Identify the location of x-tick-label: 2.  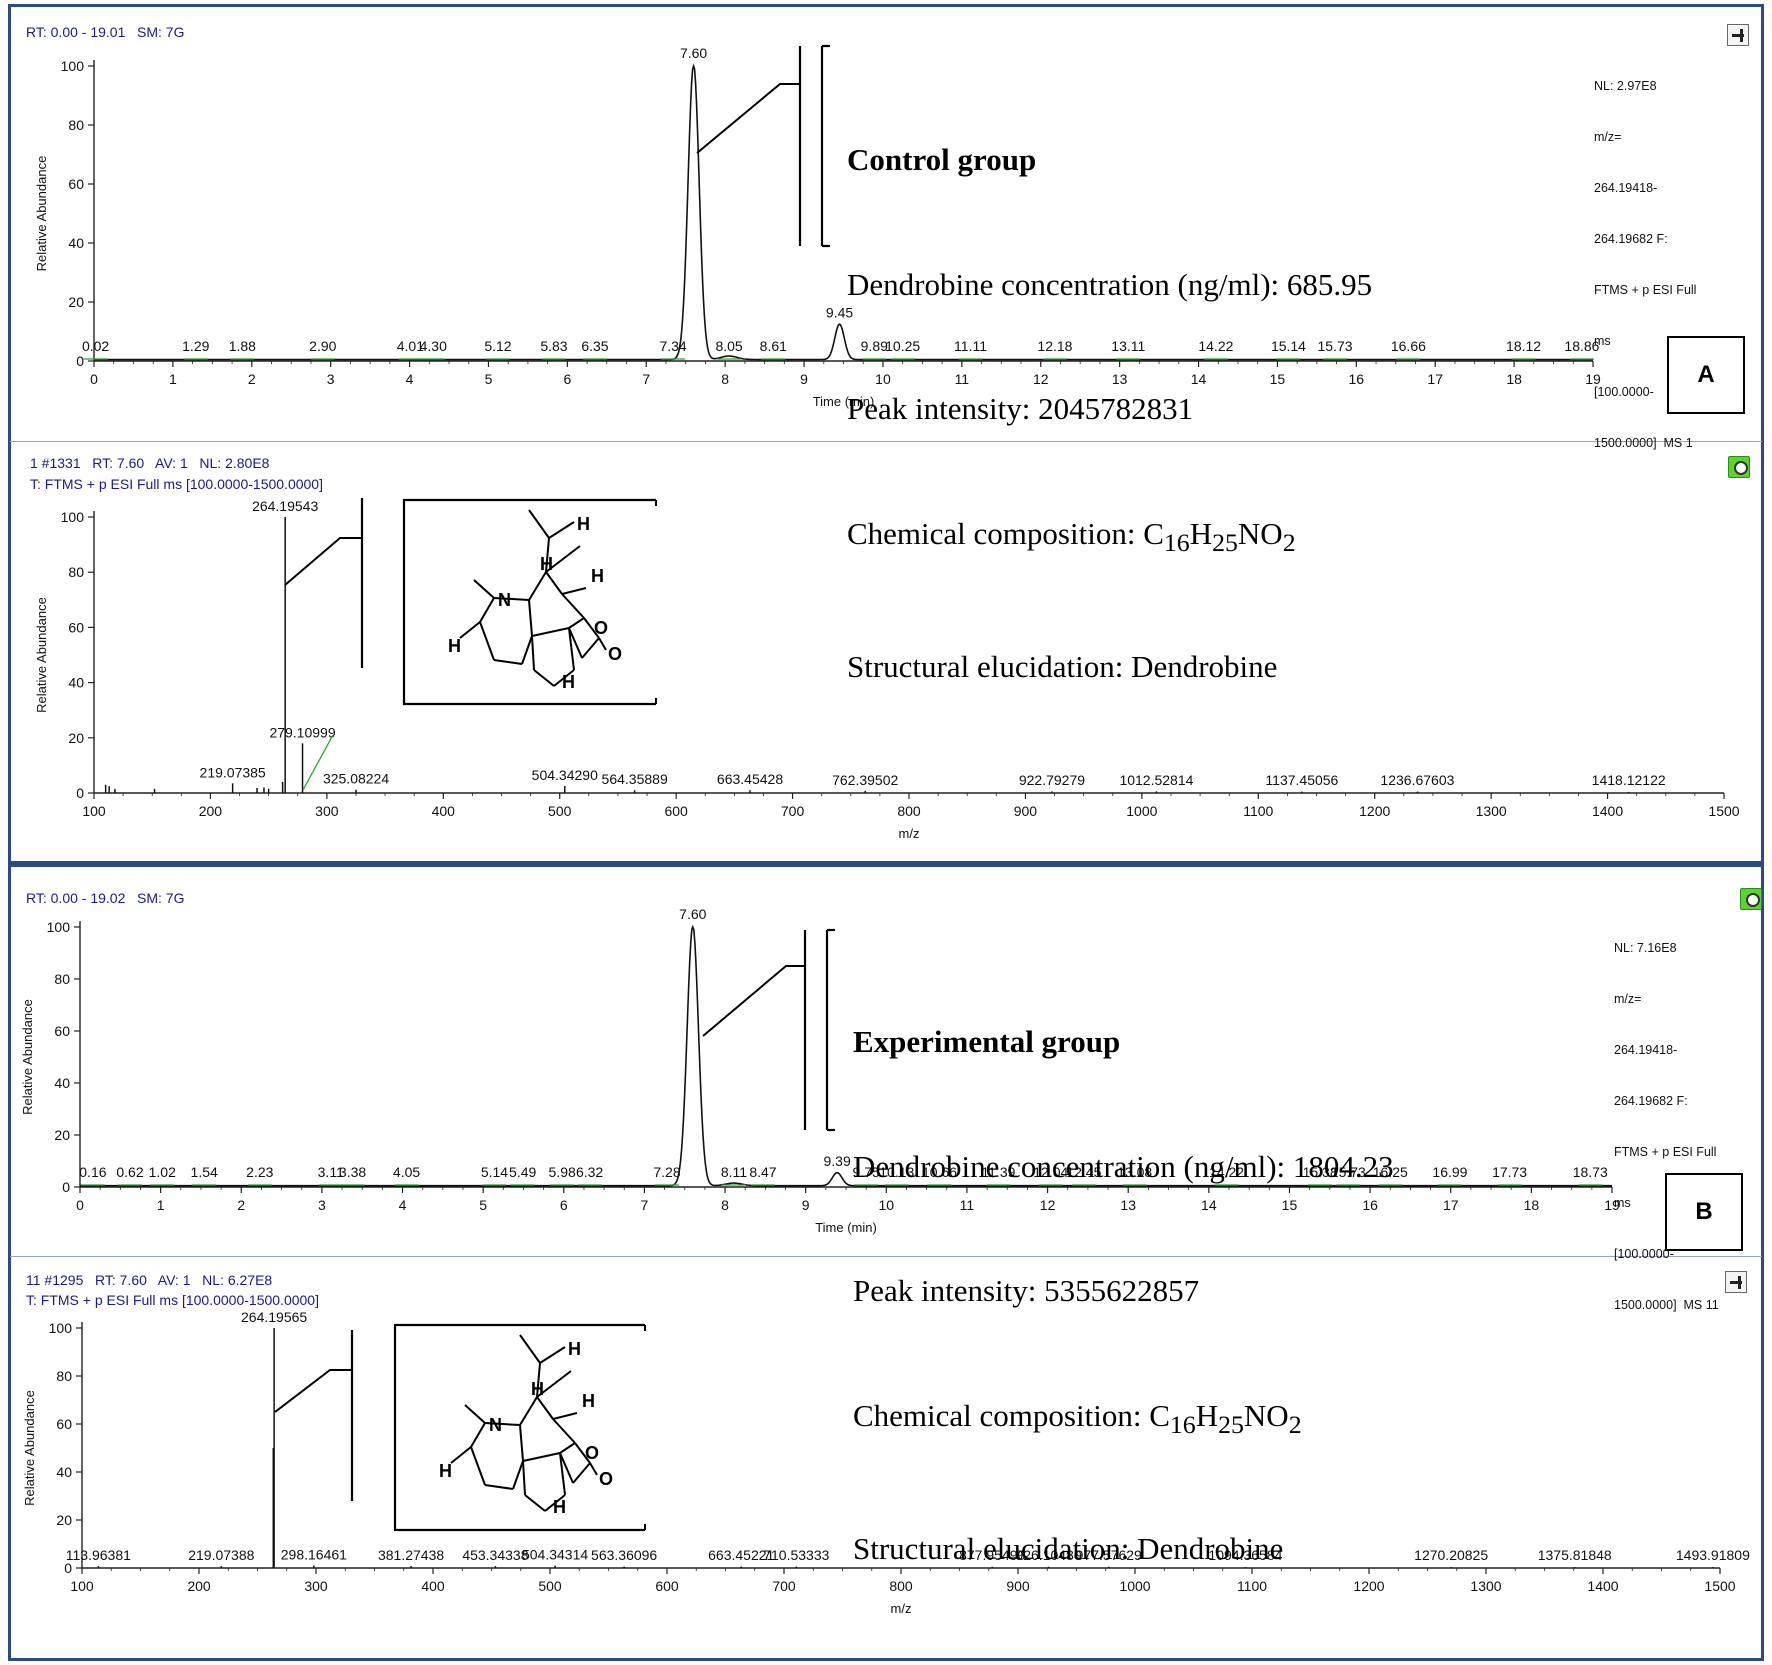
(241, 1205).